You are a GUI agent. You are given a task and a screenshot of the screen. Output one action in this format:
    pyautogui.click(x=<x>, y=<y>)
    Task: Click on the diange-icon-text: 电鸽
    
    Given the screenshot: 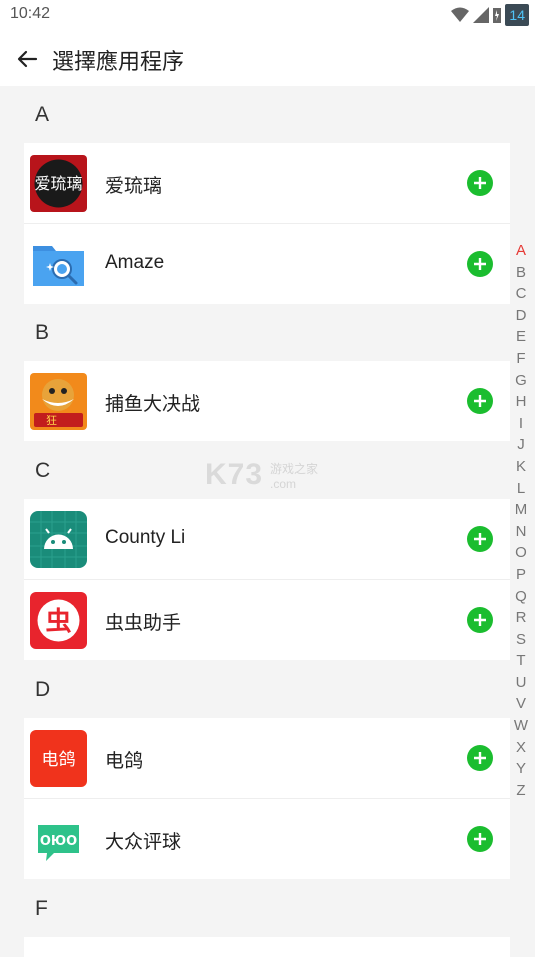 What is the action you would take?
    pyautogui.click(x=59, y=760)
    